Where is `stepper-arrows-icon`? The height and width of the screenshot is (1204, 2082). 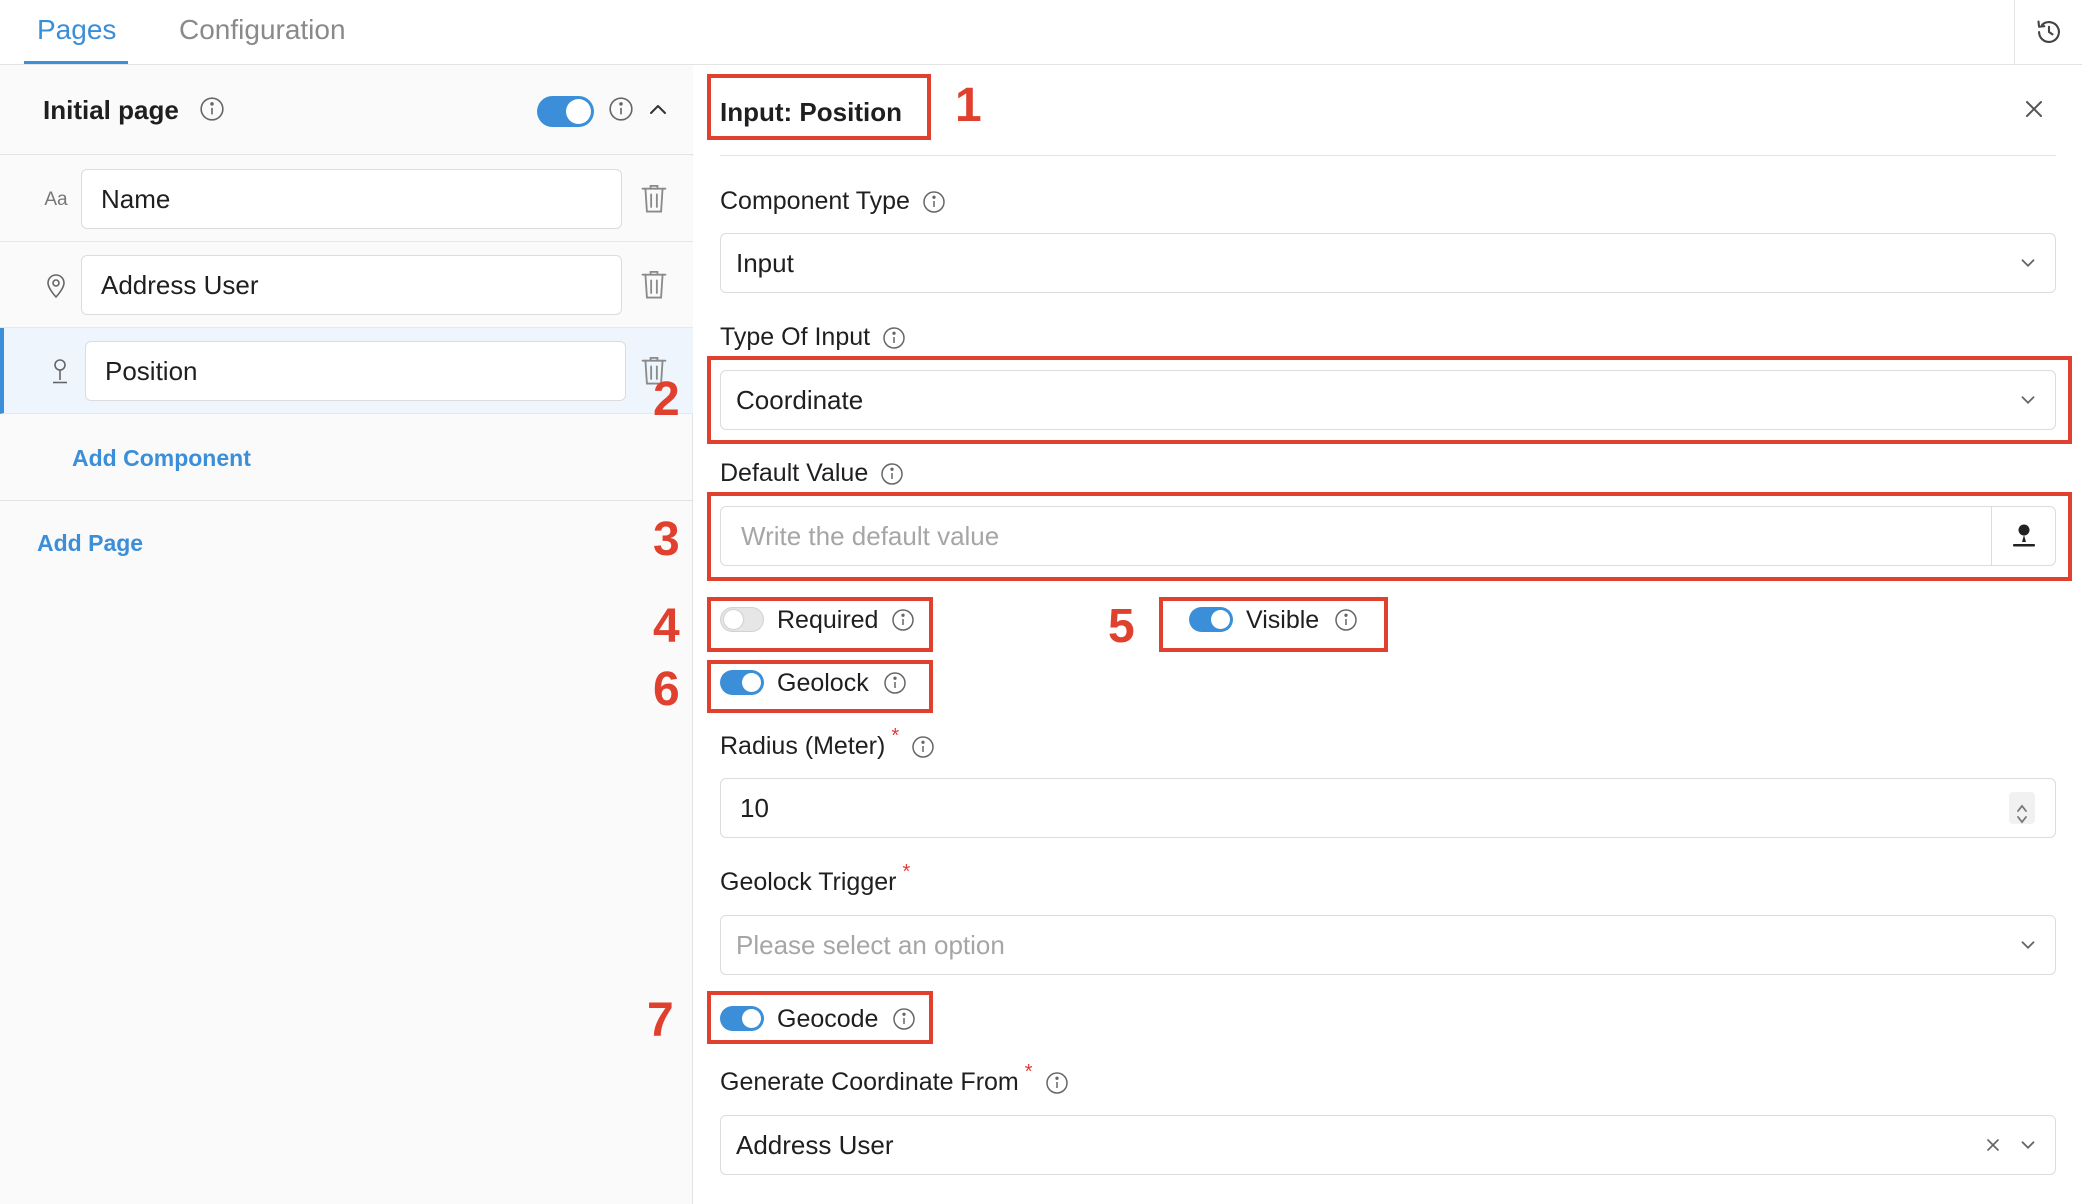 stepper-arrows-icon is located at coordinates (2022, 814).